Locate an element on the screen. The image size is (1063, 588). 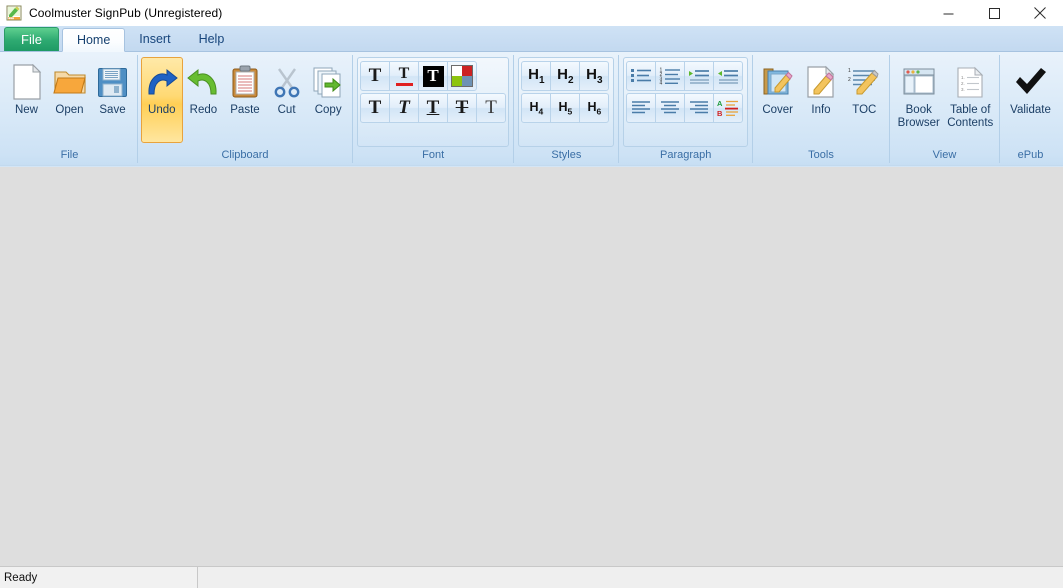
heading-5-icon: H5 is located at coordinates (565, 108).